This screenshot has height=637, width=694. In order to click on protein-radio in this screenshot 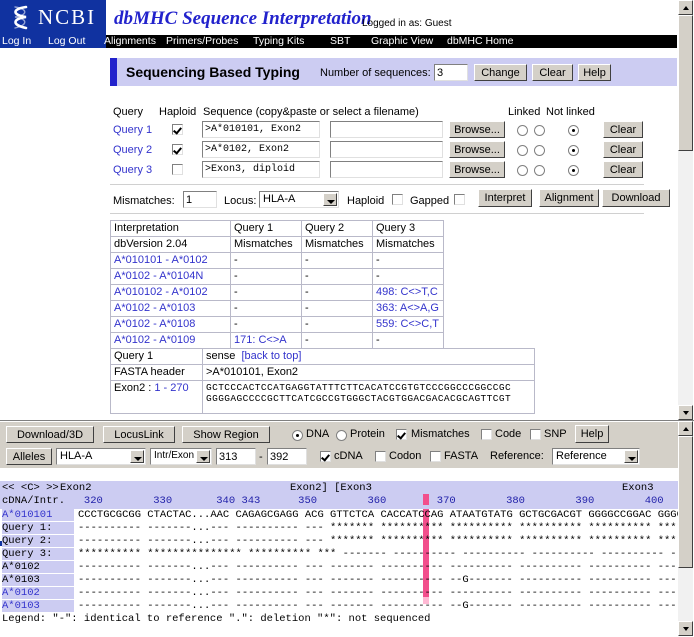, I will do `click(341, 435)`.